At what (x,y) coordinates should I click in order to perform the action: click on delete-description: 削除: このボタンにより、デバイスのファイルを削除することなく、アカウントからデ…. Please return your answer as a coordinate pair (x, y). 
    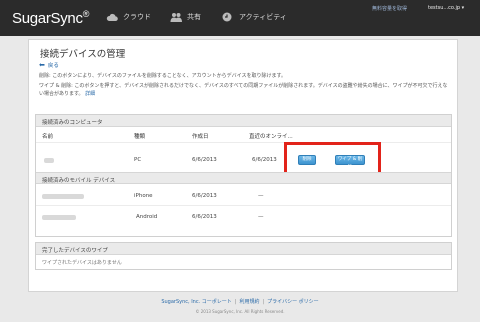
    Looking at the image, I should click on (163, 76).